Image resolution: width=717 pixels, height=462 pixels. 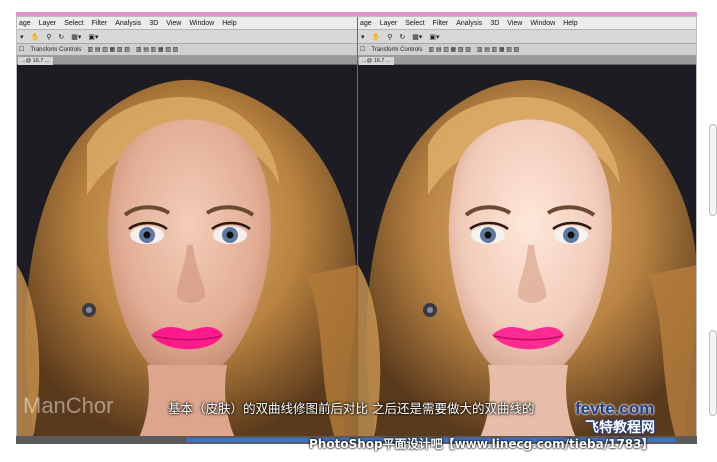 I want to click on logo-name: 飞特教程网, so click(x=620, y=428).